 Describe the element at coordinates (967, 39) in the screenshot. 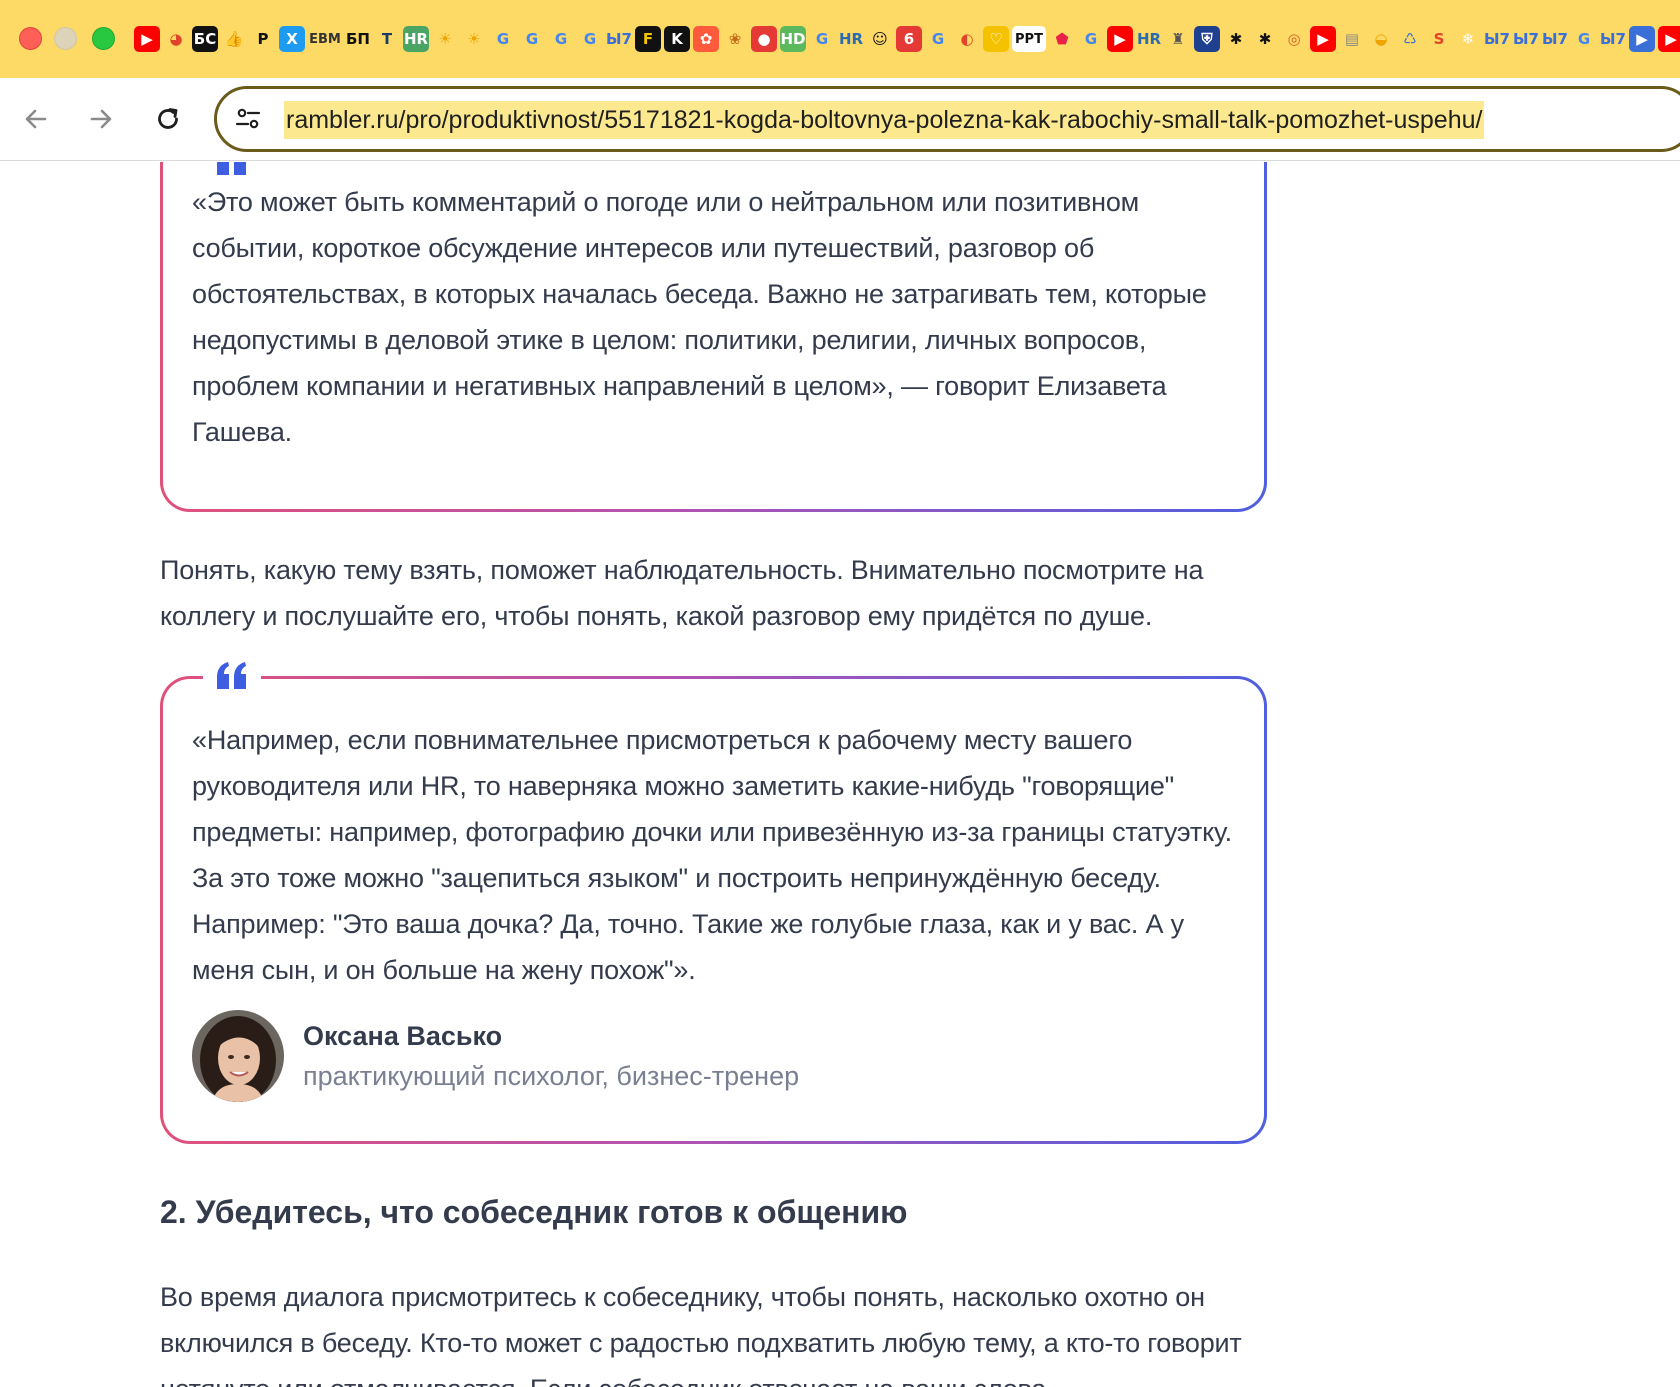

I see `moon-icon: ◐` at that location.